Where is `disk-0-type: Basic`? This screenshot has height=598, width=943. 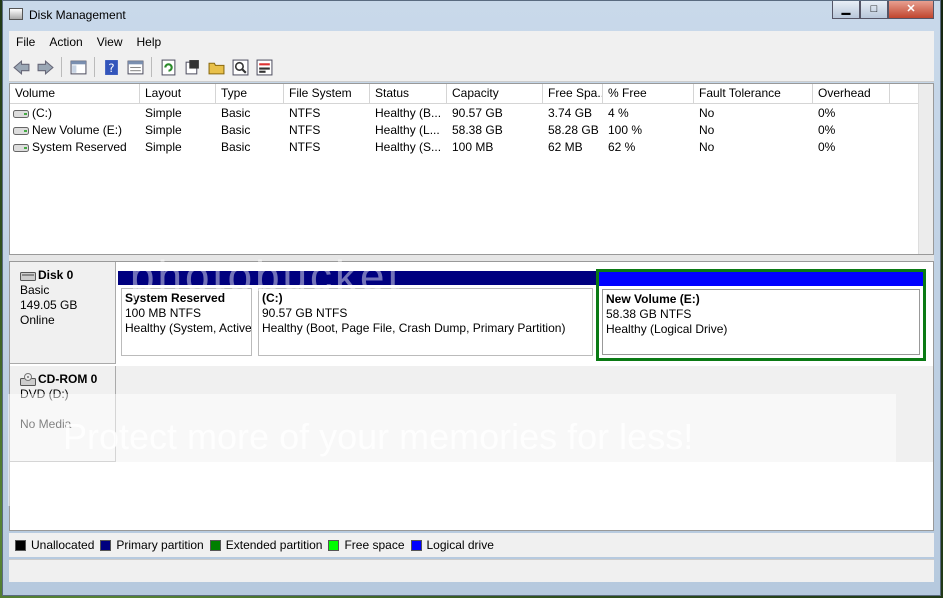
disk-0-type: Basic is located at coordinates (35, 290).